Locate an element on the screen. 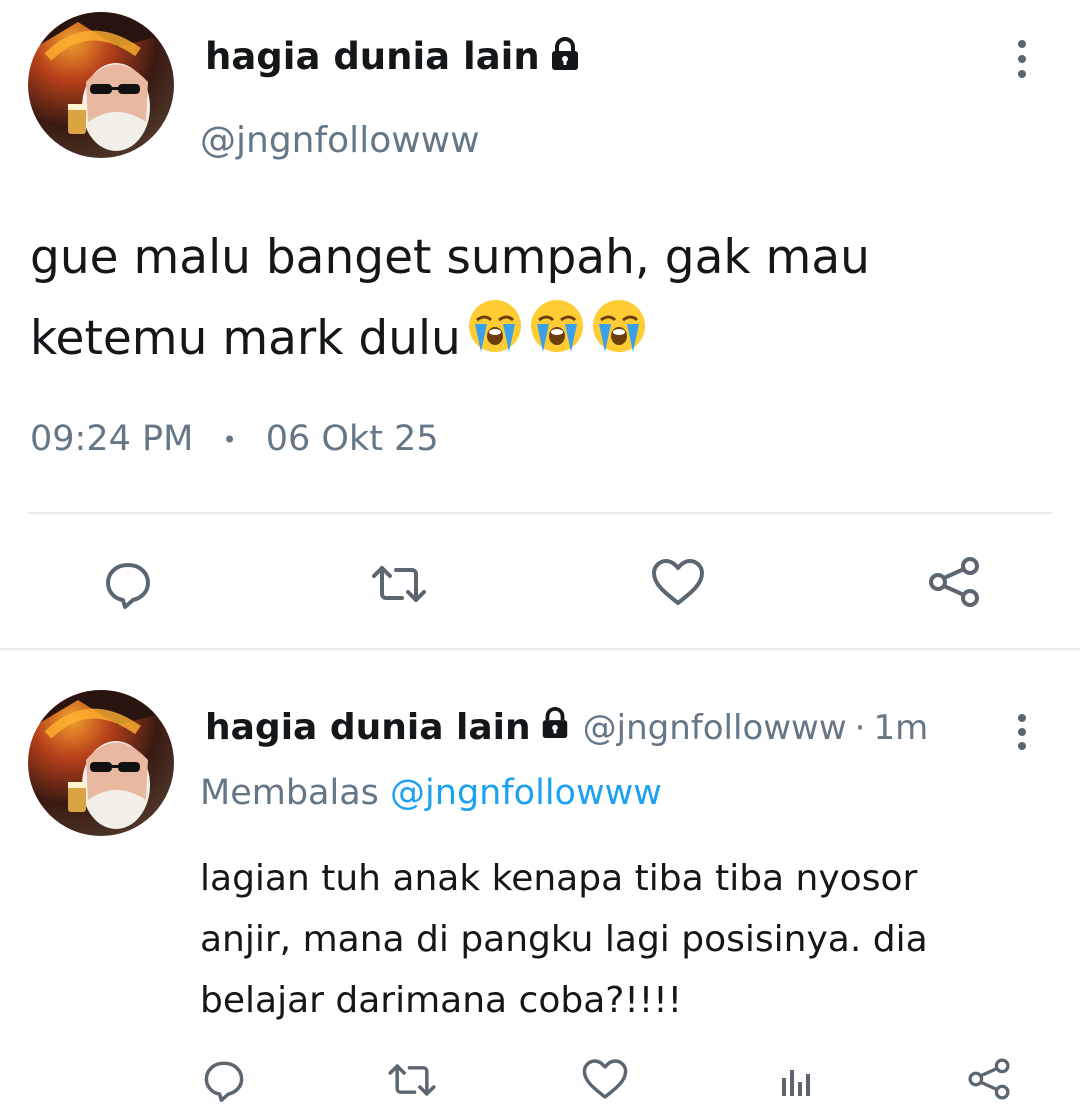  reply-line-3: belajar darimana coba?!!!! is located at coordinates (441, 1000).